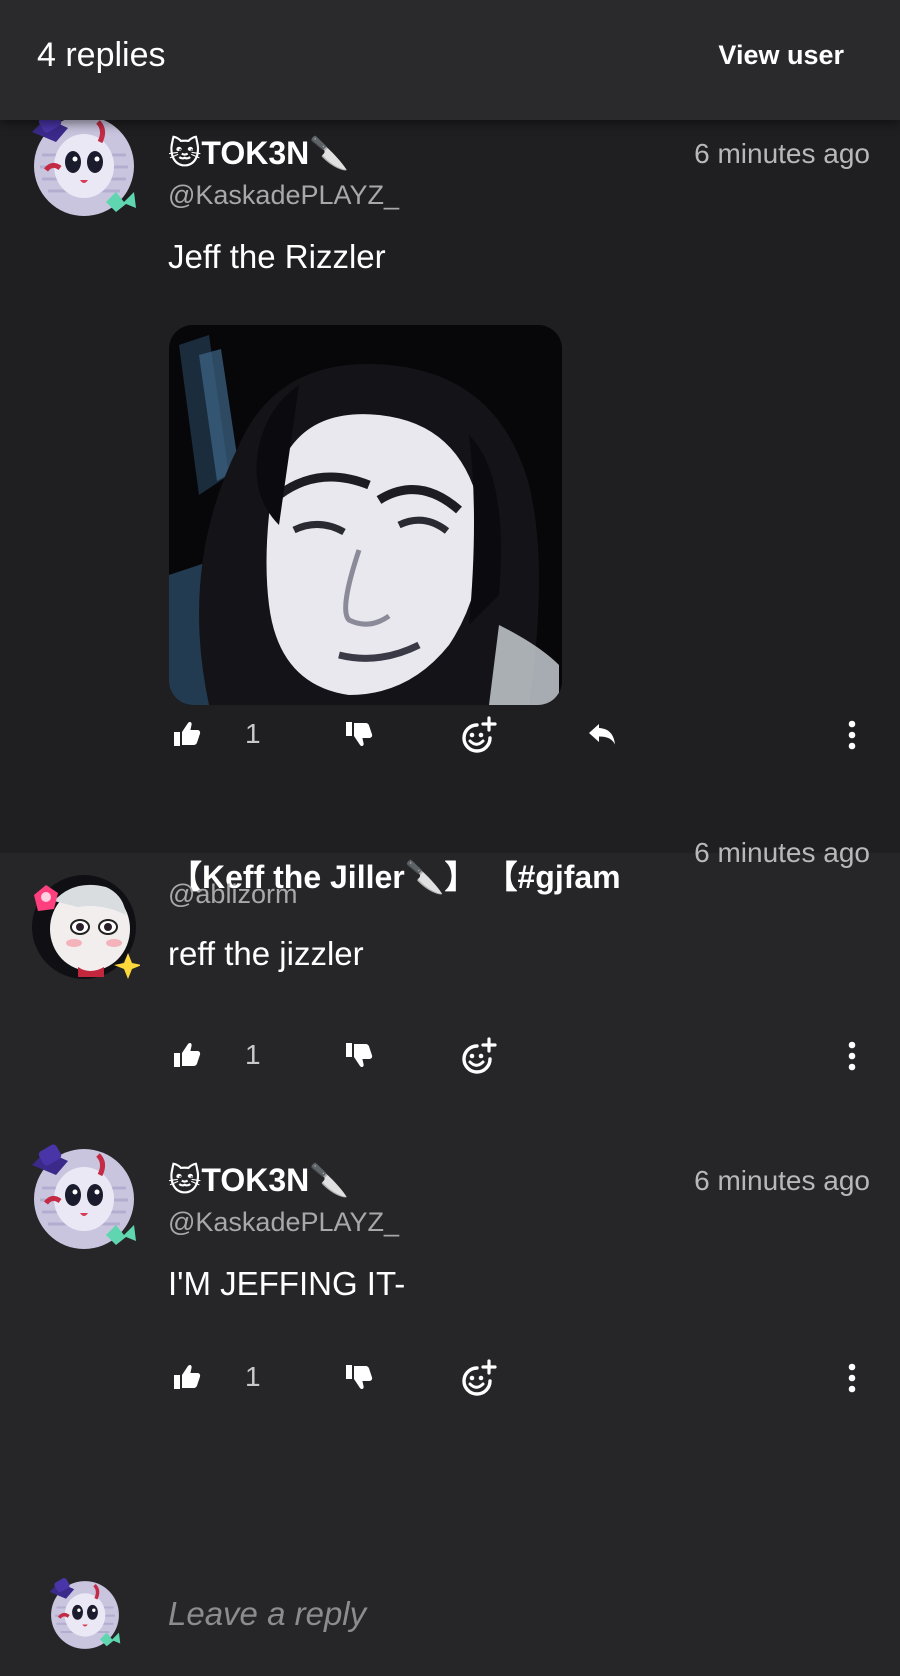  What do you see at coordinates (532, 877) in the screenshot?
I see `display-name-tail: 】 【#gjfam` at bounding box center [532, 877].